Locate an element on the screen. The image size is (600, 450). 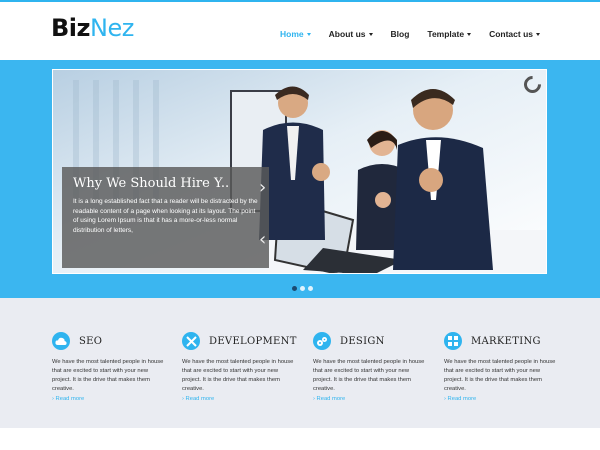
gears-icon is located at coordinates (322, 341).